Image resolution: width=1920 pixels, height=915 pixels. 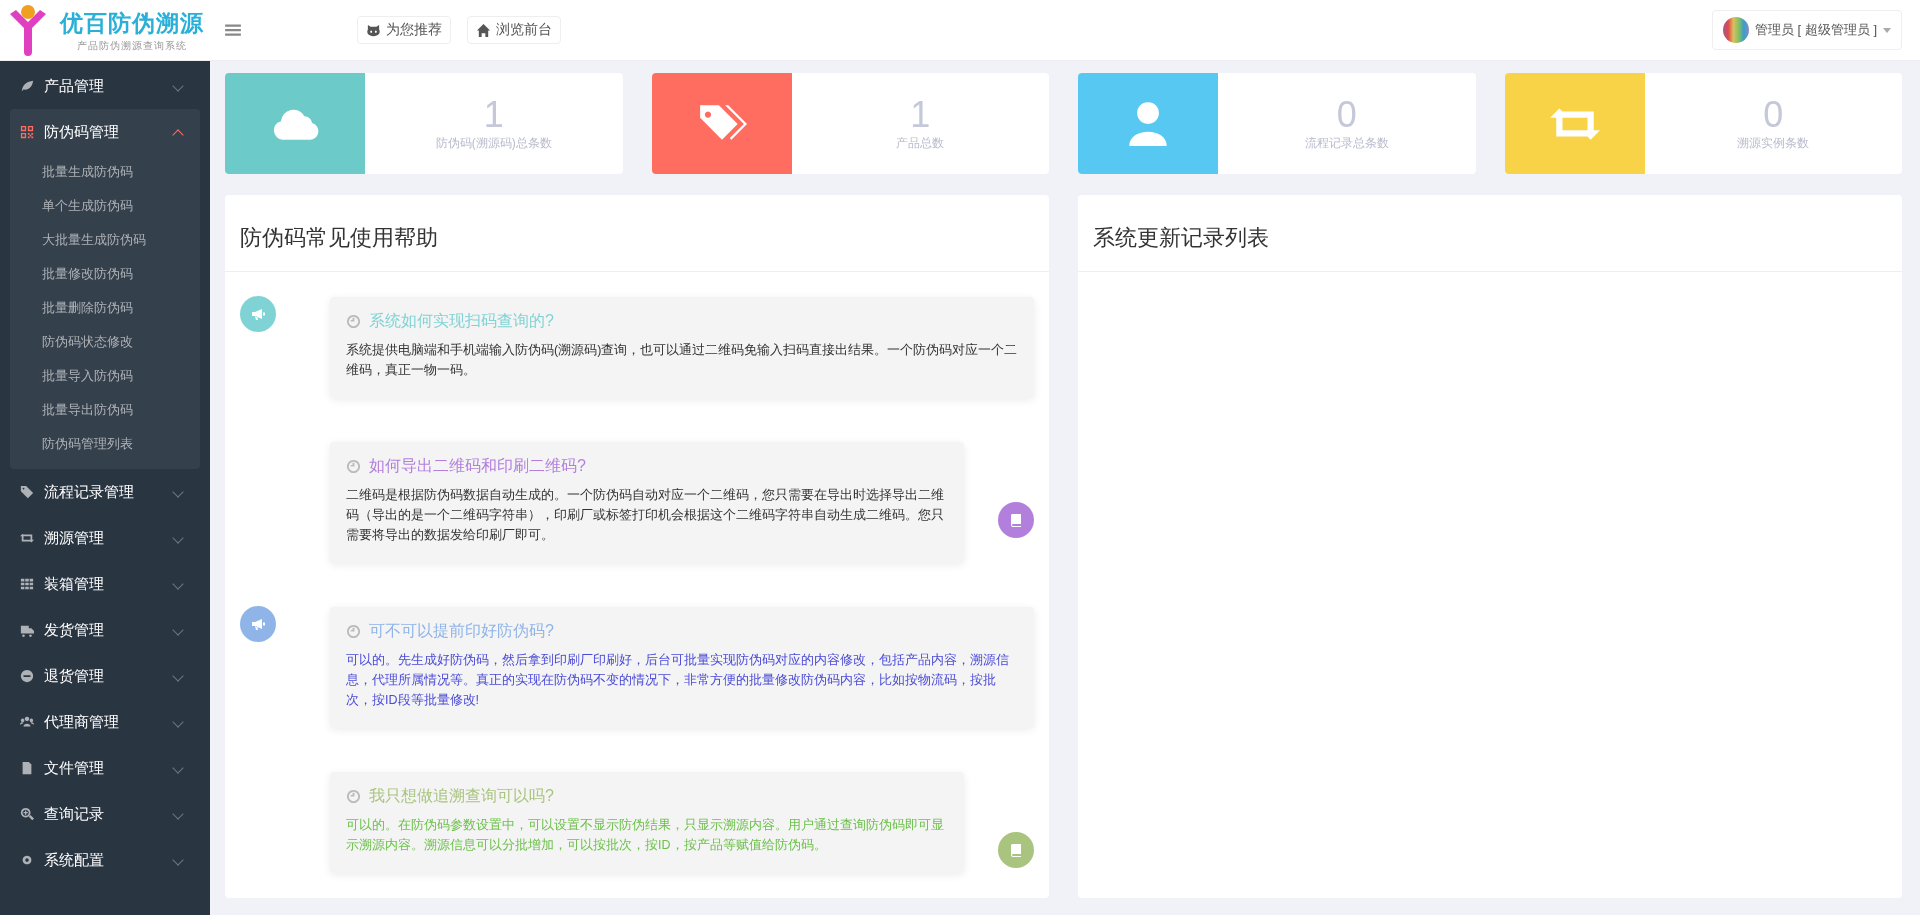 What do you see at coordinates (105, 206) in the screenshot?
I see `submenu-item: 单个生成防伪码` at bounding box center [105, 206].